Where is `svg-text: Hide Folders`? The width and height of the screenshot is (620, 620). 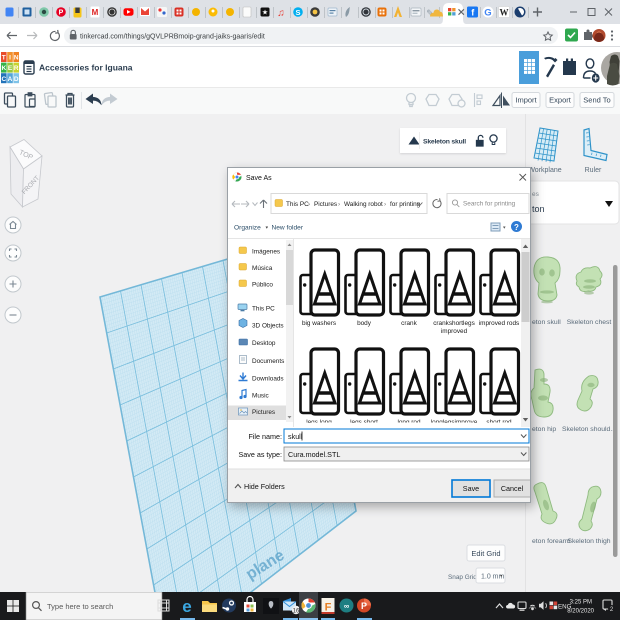
svg-text: Hide Folders is located at coordinates (264, 486).